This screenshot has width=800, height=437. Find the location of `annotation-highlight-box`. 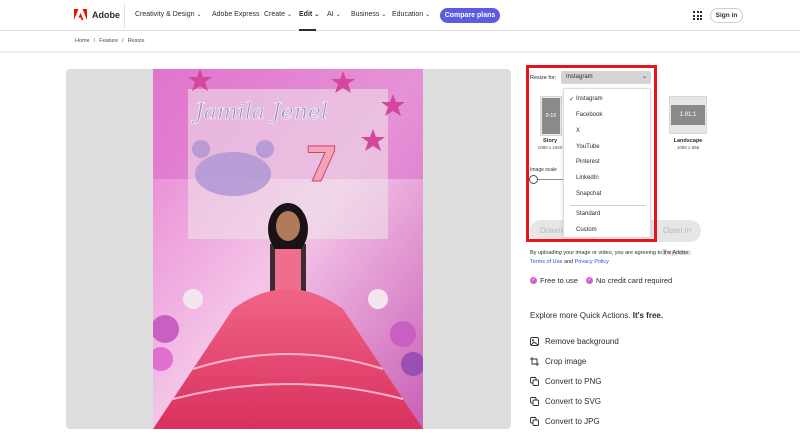

annotation-highlight-box is located at coordinates (591, 153).